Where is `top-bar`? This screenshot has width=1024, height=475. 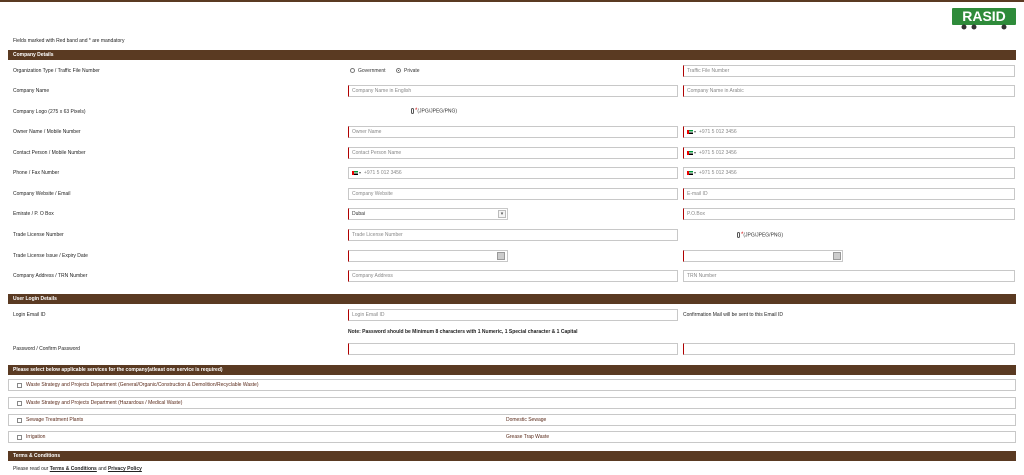
top-bar is located at coordinates (512, 1).